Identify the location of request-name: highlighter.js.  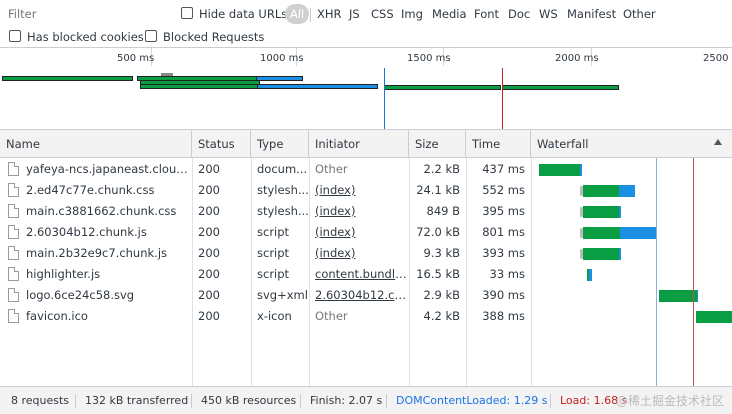
(106, 274).